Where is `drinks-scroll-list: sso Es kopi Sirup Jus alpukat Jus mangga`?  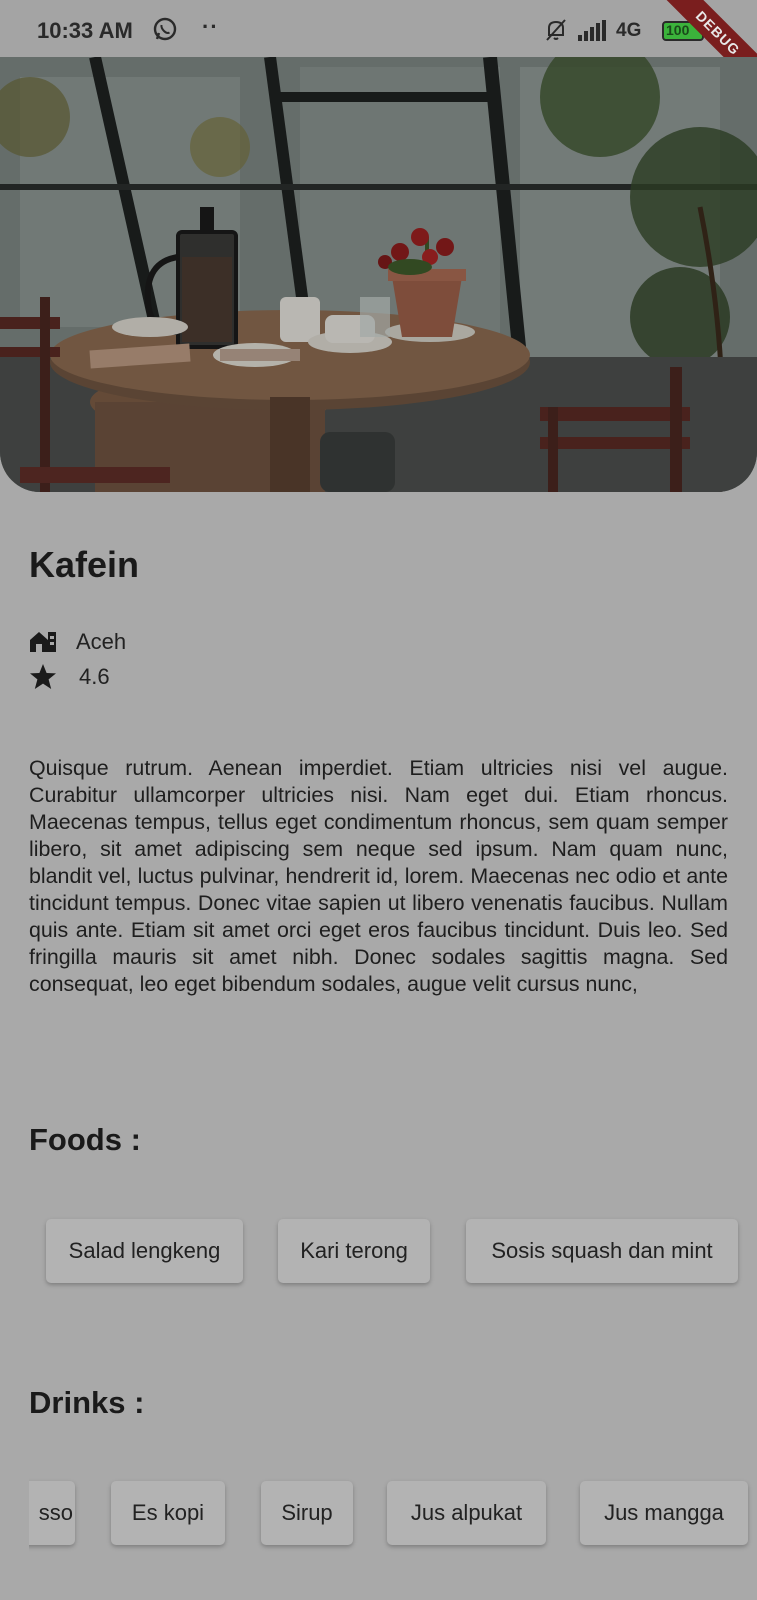 drinks-scroll-list: sso Es kopi Sirup Jus alpukat Jus mangga is located at coordinates (393, 1516).